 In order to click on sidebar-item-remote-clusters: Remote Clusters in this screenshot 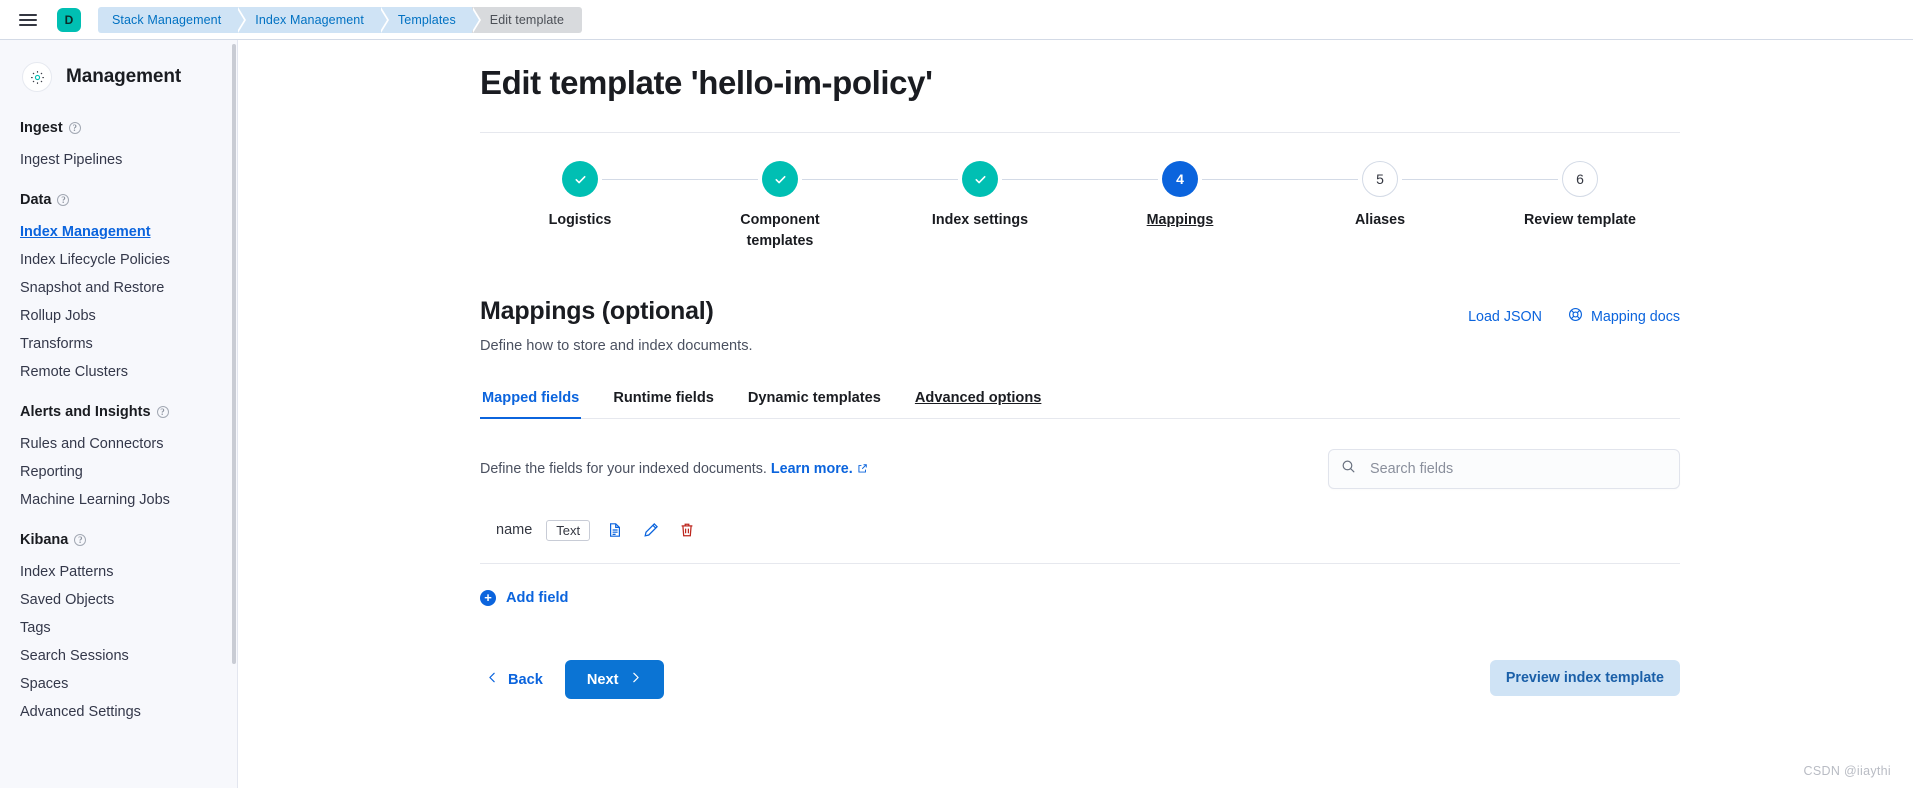, I will do `click(118, 372)`.